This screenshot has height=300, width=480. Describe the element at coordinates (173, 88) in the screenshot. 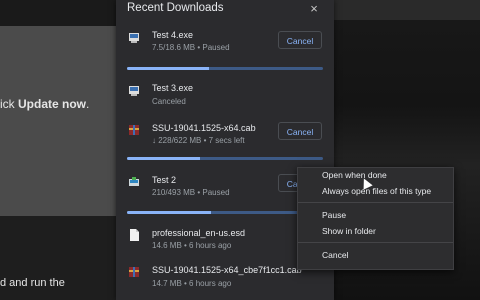

I see `download-name: Test 3.exe` at that location.